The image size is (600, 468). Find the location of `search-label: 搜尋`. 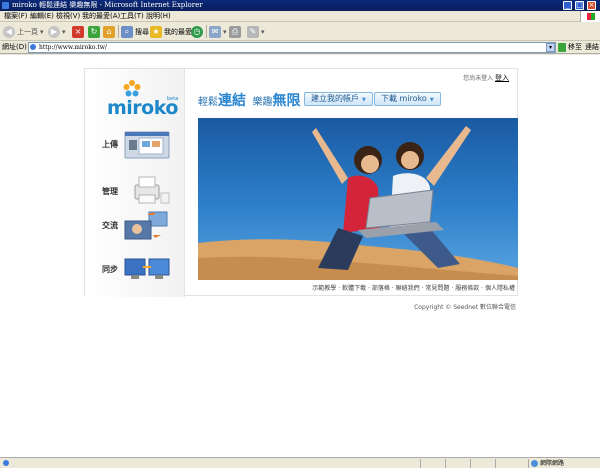

search-label: 搜尋 is located at coordinates (142, 31).